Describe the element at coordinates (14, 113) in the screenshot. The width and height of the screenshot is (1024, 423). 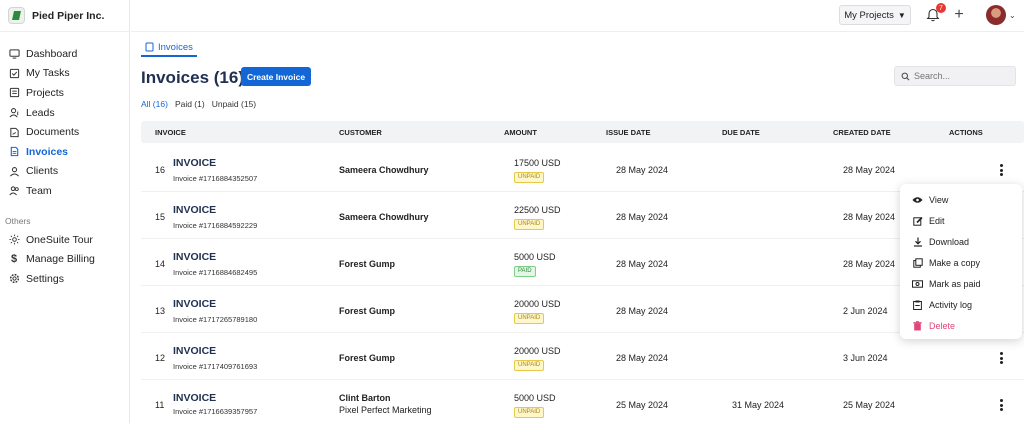
I see `leads-icon` at that location.